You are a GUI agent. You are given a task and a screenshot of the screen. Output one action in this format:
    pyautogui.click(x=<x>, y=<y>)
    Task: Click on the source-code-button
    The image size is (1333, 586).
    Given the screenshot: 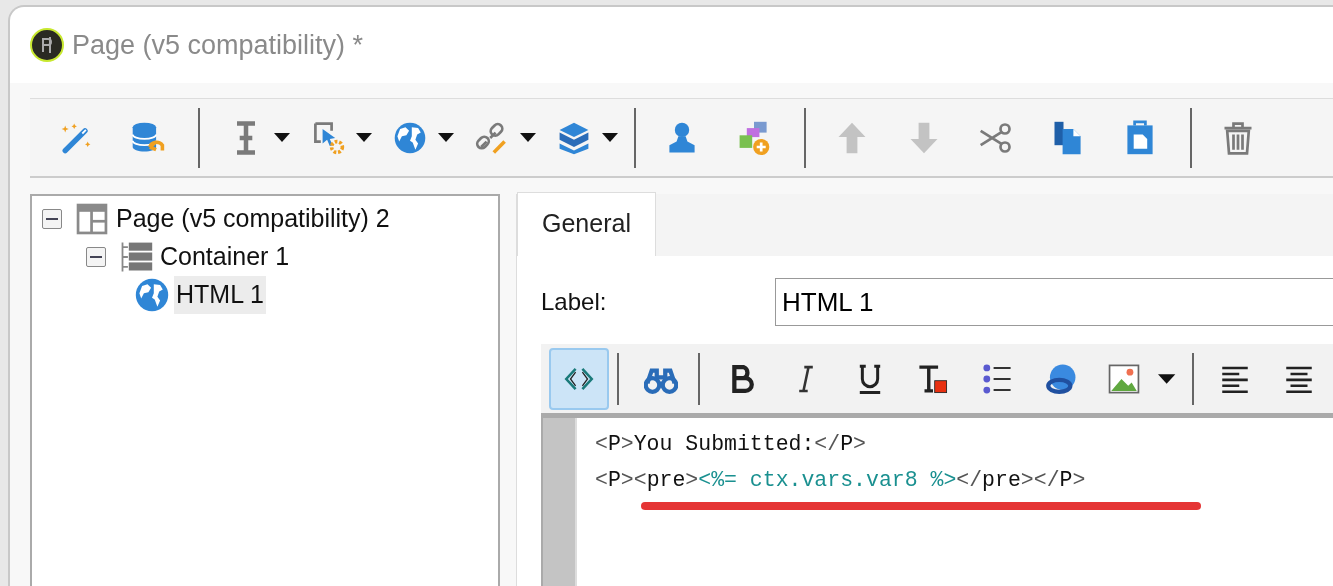 What is the action you would take?
    pyautogui.click(x=579, y=378)
    